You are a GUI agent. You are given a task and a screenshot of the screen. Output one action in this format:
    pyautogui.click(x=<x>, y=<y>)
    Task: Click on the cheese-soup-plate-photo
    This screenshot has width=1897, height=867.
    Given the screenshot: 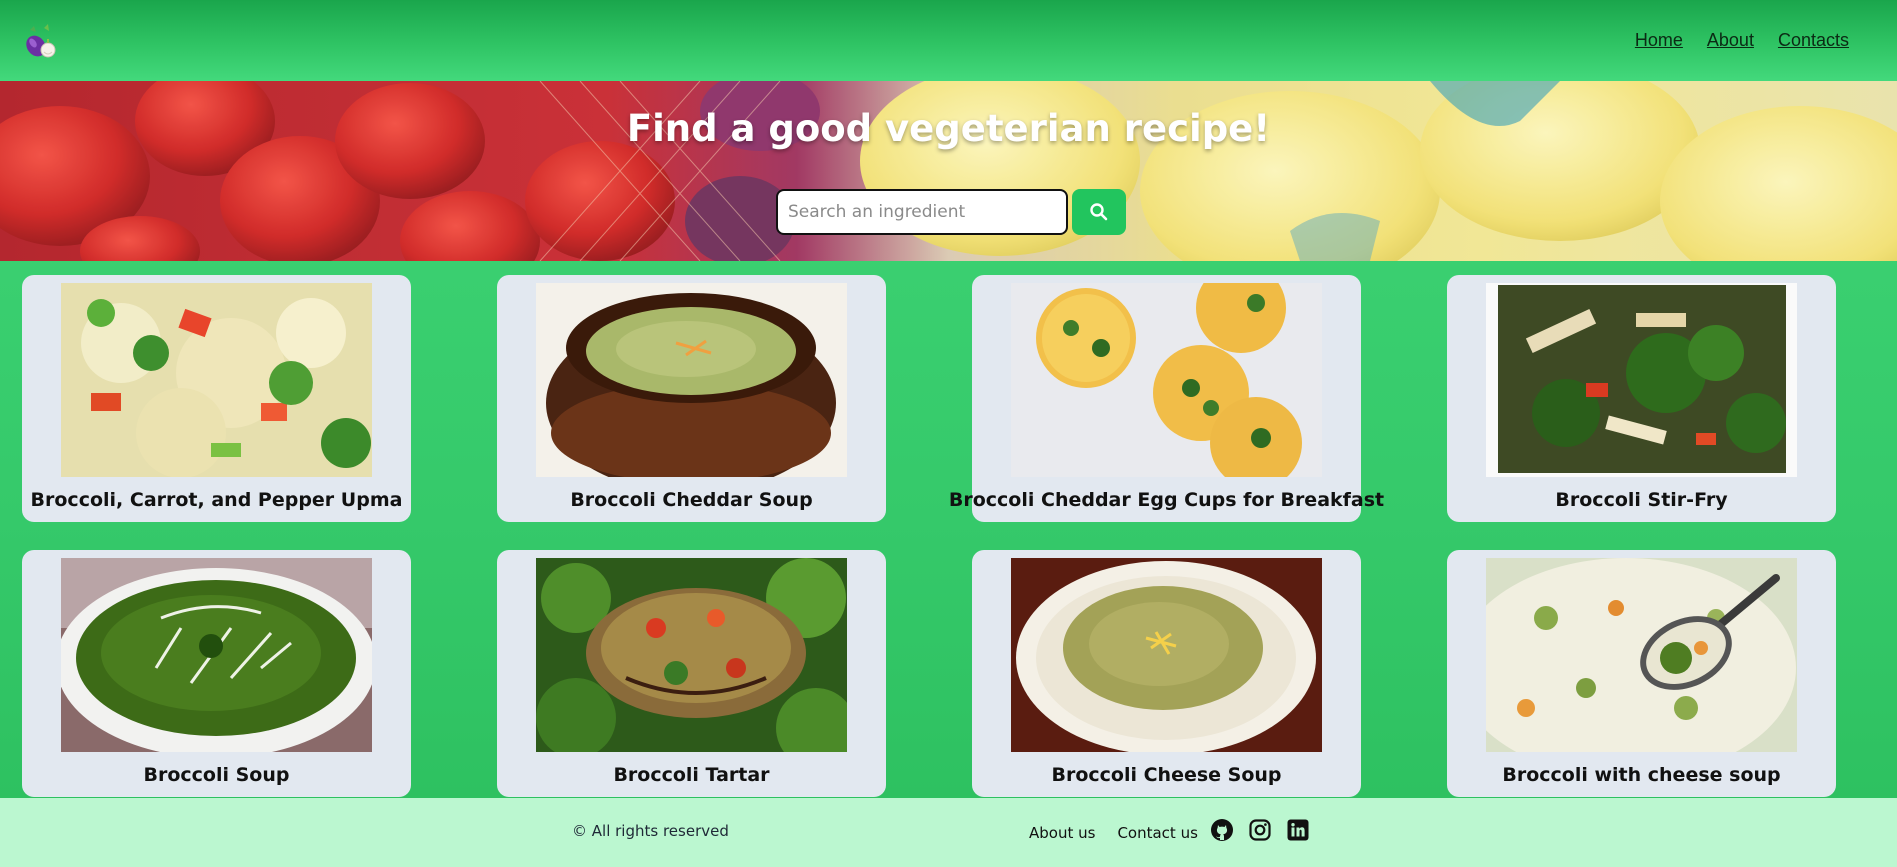 What is the action you would take?
    pyautogui.click(x=1166, y=655)
    